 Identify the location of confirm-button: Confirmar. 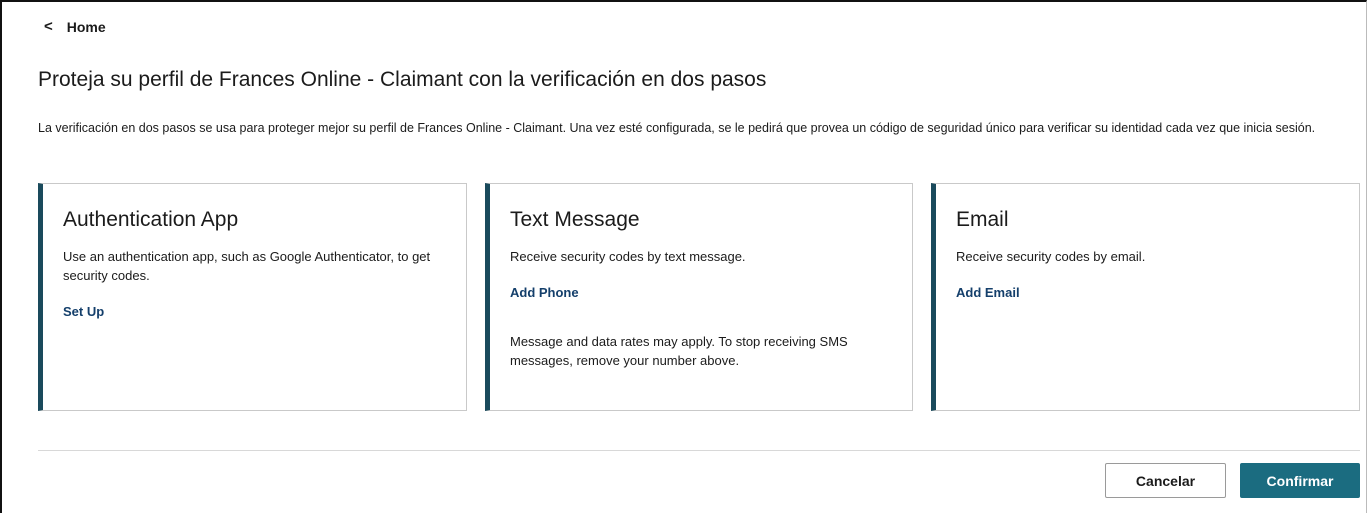
(1300, 480).